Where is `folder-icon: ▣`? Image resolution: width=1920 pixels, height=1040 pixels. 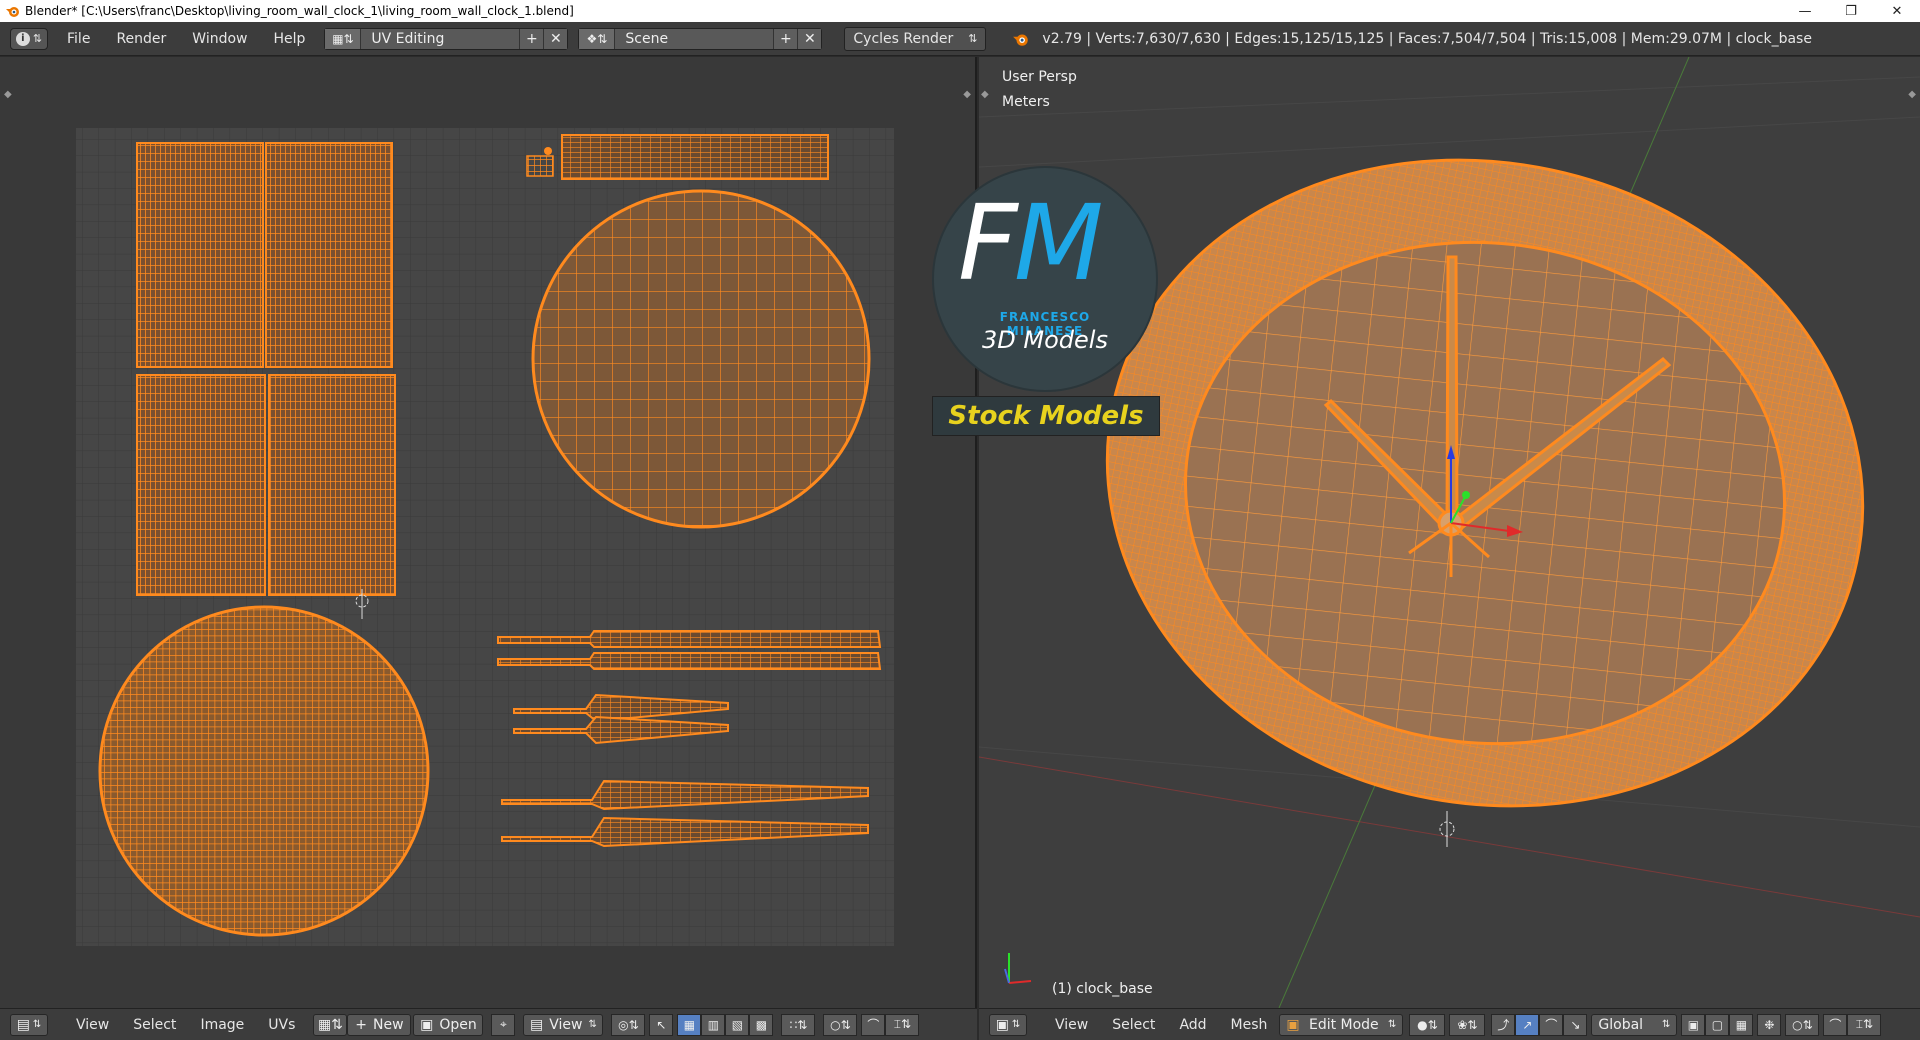 folder-icon: ▣ is located at coordinates (427, 1024).